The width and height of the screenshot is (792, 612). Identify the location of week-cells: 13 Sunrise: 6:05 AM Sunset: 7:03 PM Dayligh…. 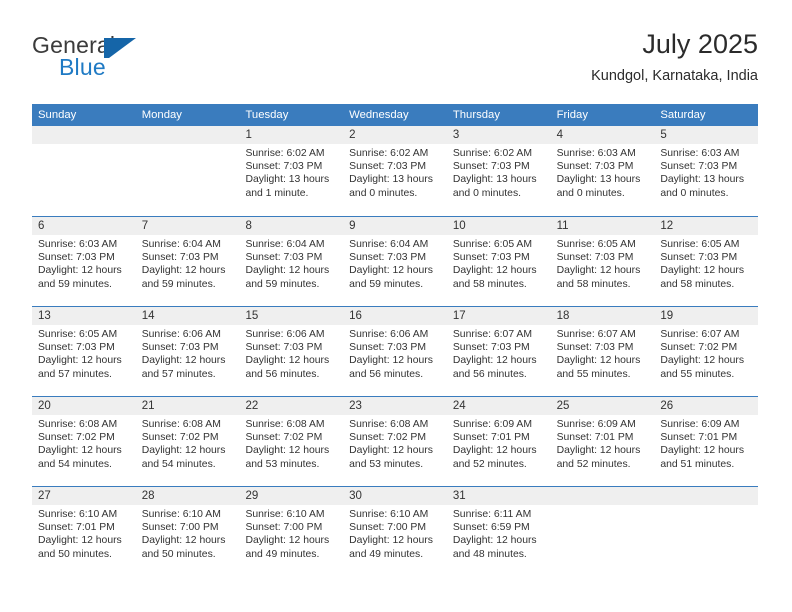
(395, 352).